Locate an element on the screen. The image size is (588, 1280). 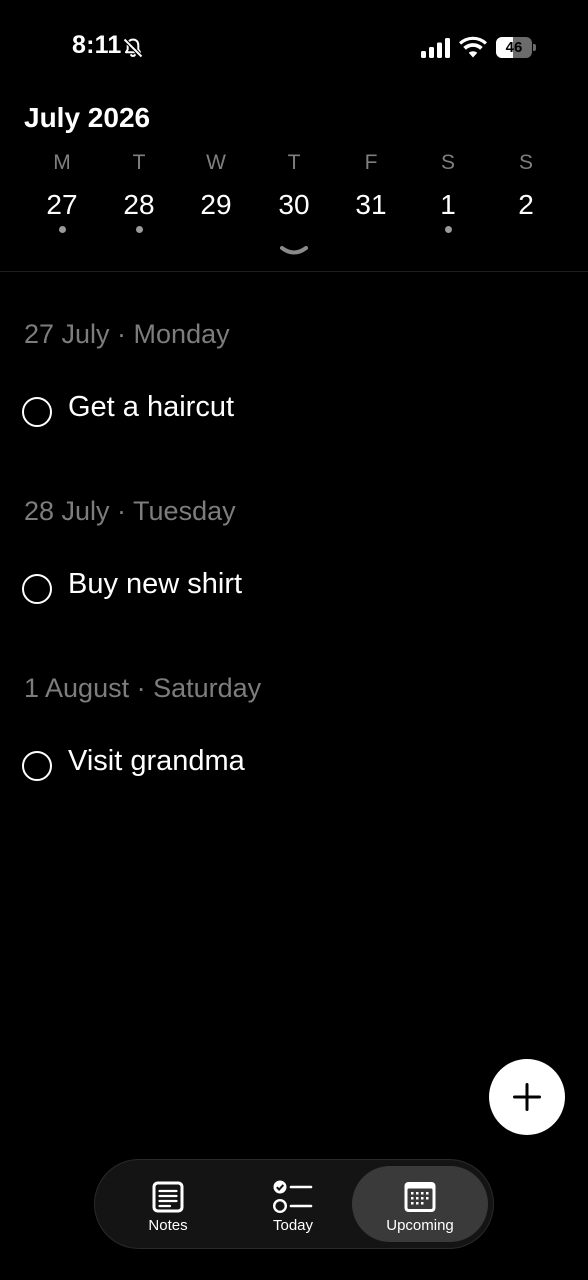
month-title: July 2026 is located at coordinates (87, 118).